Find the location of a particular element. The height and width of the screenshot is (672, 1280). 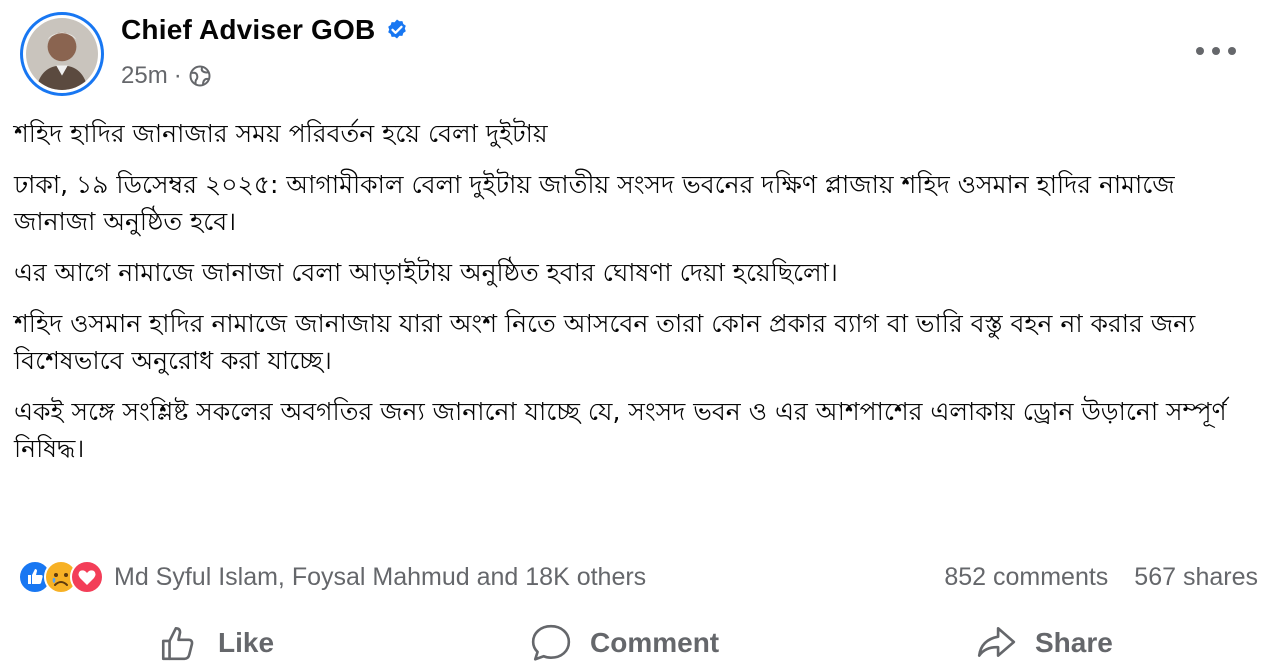

more-options-icon is located at coordinates (1216, 51).